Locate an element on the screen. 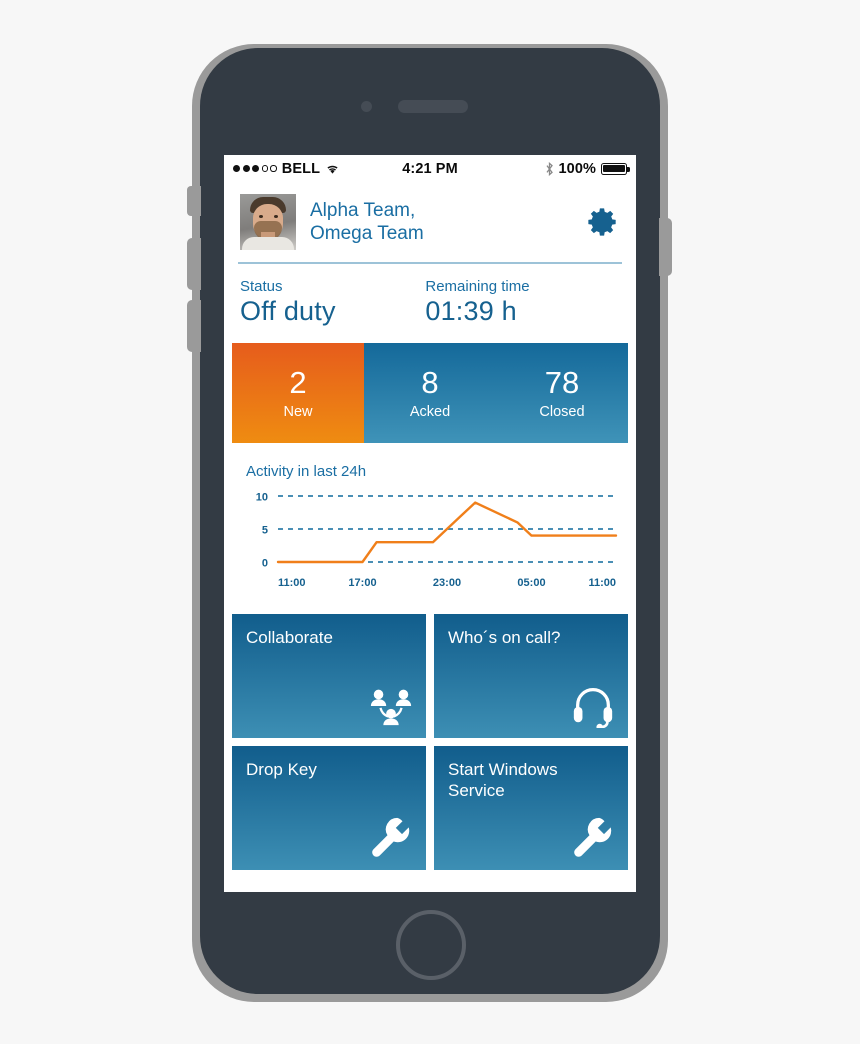 Image resolution: width=860 pixels, height=1044 pixels. duty-status: Status Off duty is located at coordinates (332, 302).